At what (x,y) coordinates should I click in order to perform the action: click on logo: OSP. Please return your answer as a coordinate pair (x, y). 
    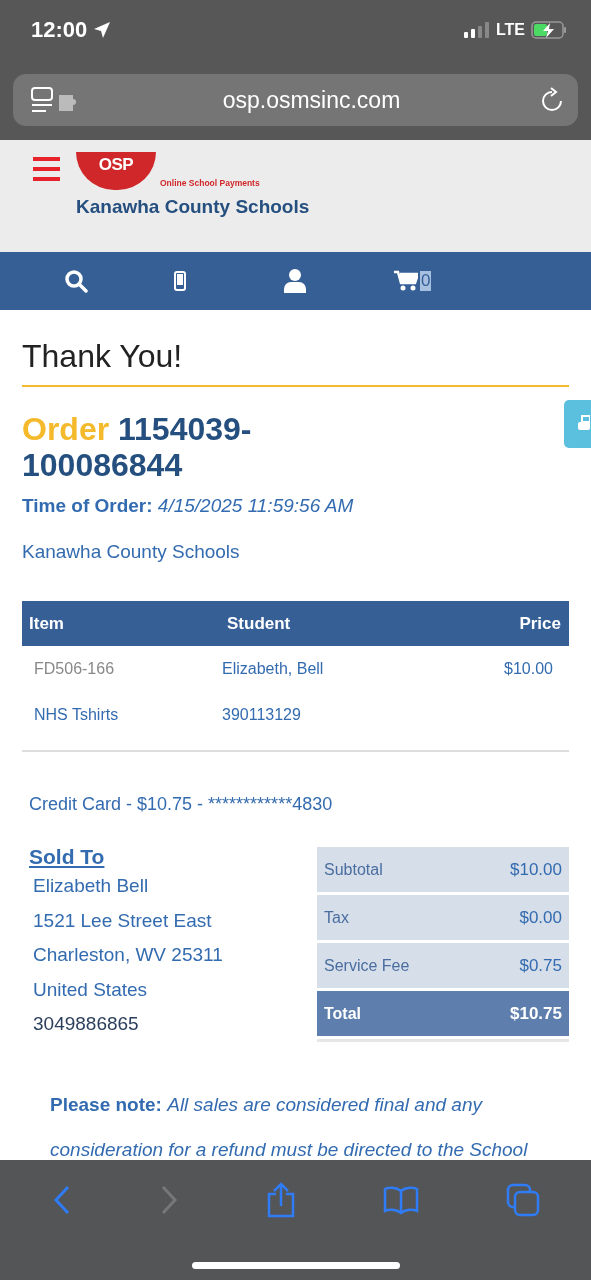
    Looking at the image, I should click on (116, 171).